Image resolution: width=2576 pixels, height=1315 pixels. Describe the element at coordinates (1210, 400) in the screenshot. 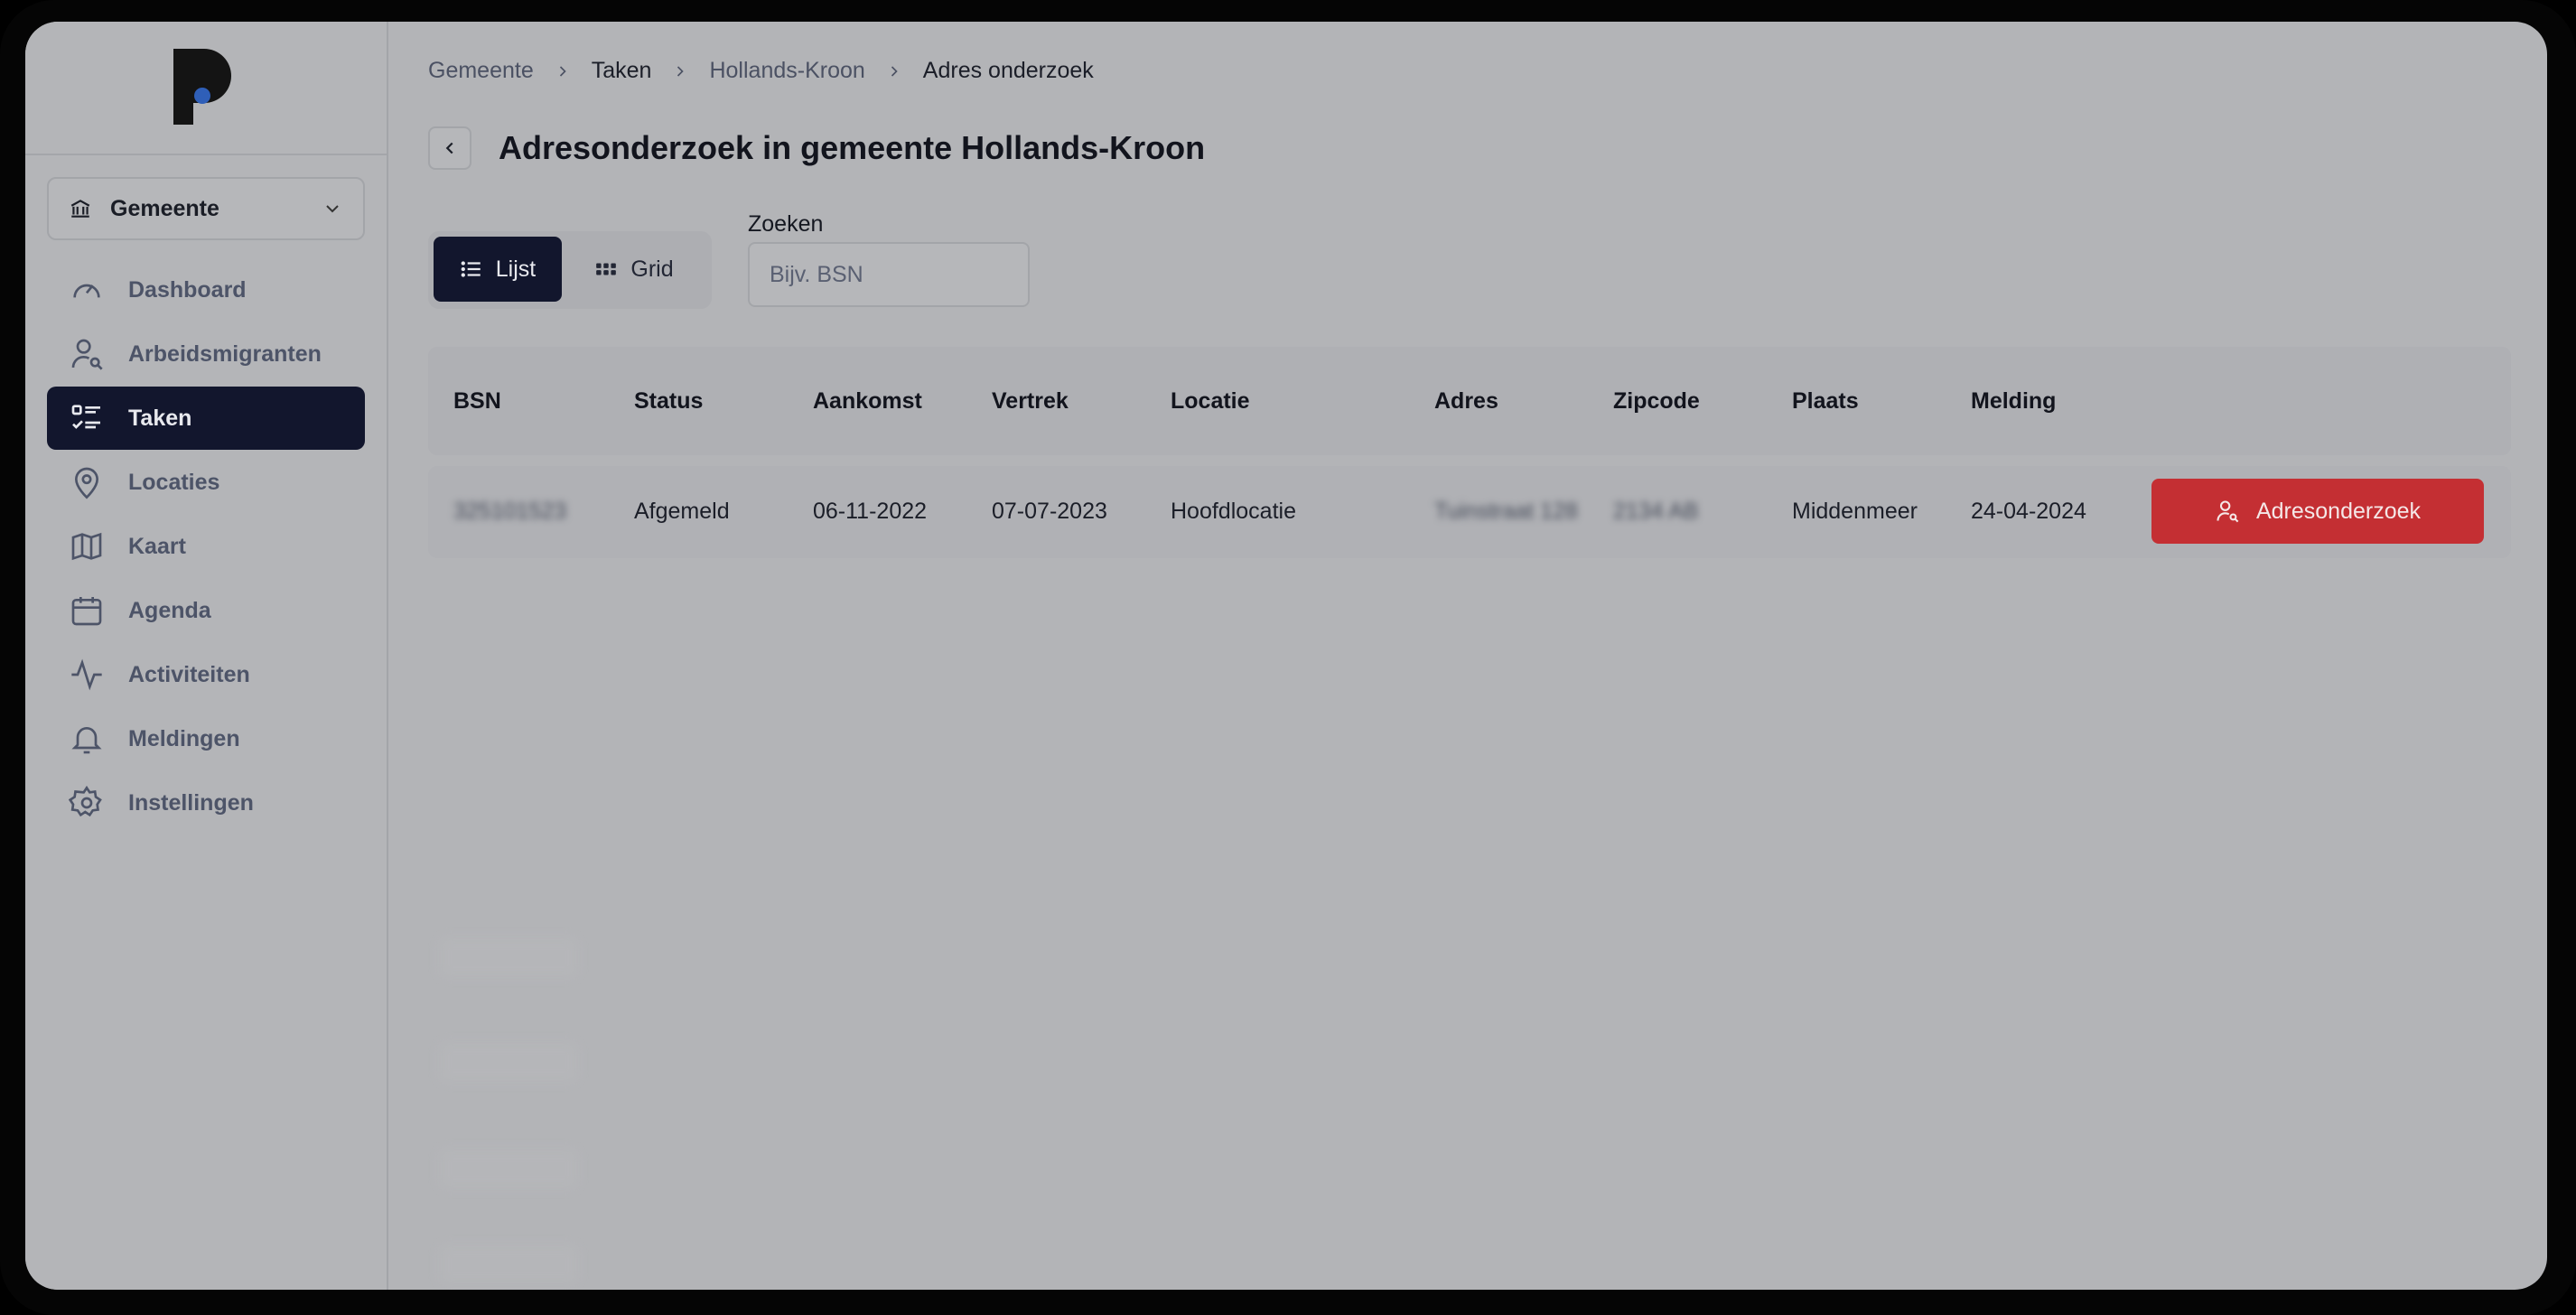

I see `column-header-locatie: Locatie` at that location.